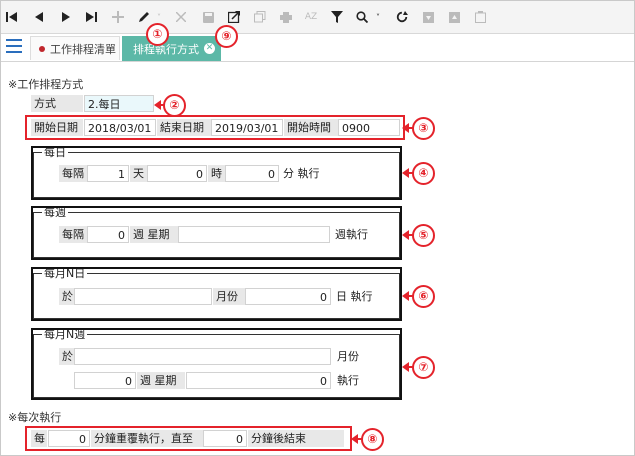 This screenshot has width=635, height=456. What do you see at coordinates (83, 49) in the screenshot?
I see `tab-label: 工作排程清單` at bounding box center [83, 49].